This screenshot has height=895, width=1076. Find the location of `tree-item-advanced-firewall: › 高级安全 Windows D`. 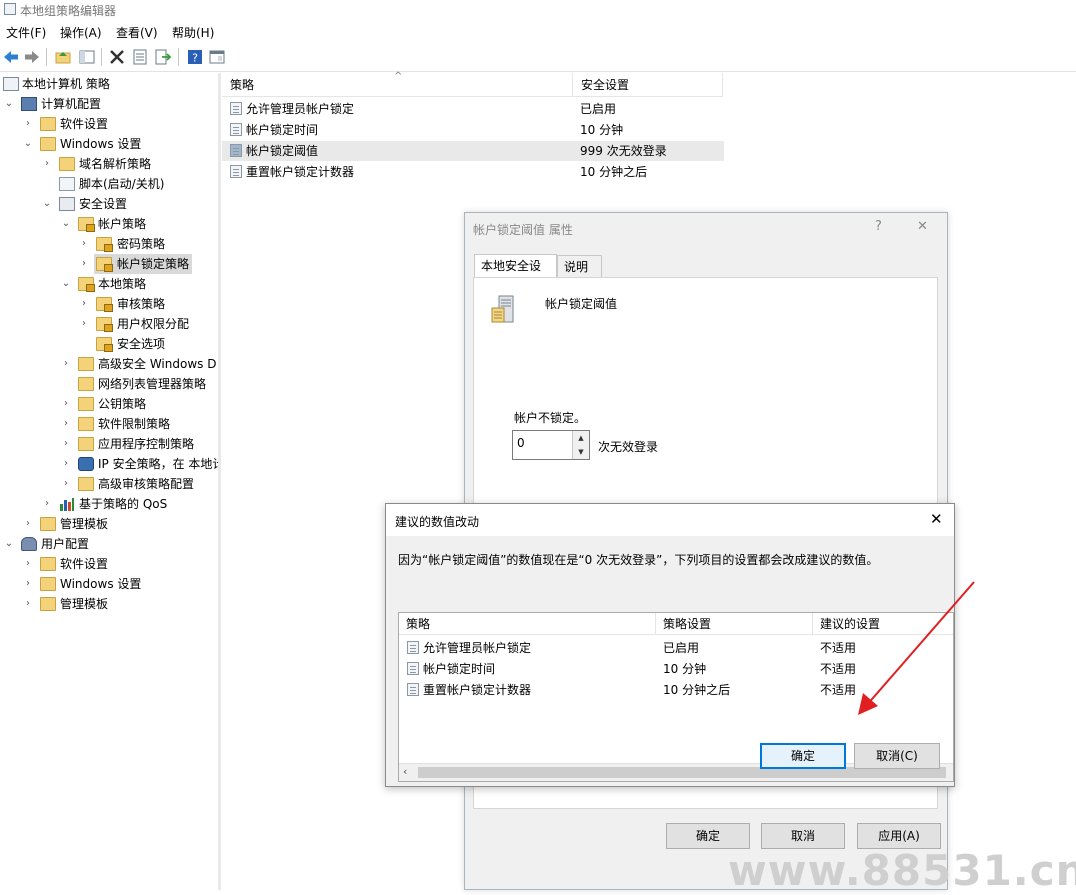

tree-item-advanced-firewall: › 高级安全 Windows D is located at coordinates (109, 364).